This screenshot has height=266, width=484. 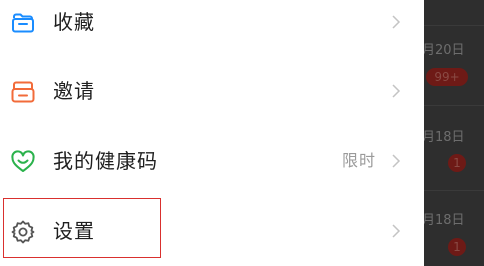 I want to click on unread-badge: 99+, so click(x=447, y=77).